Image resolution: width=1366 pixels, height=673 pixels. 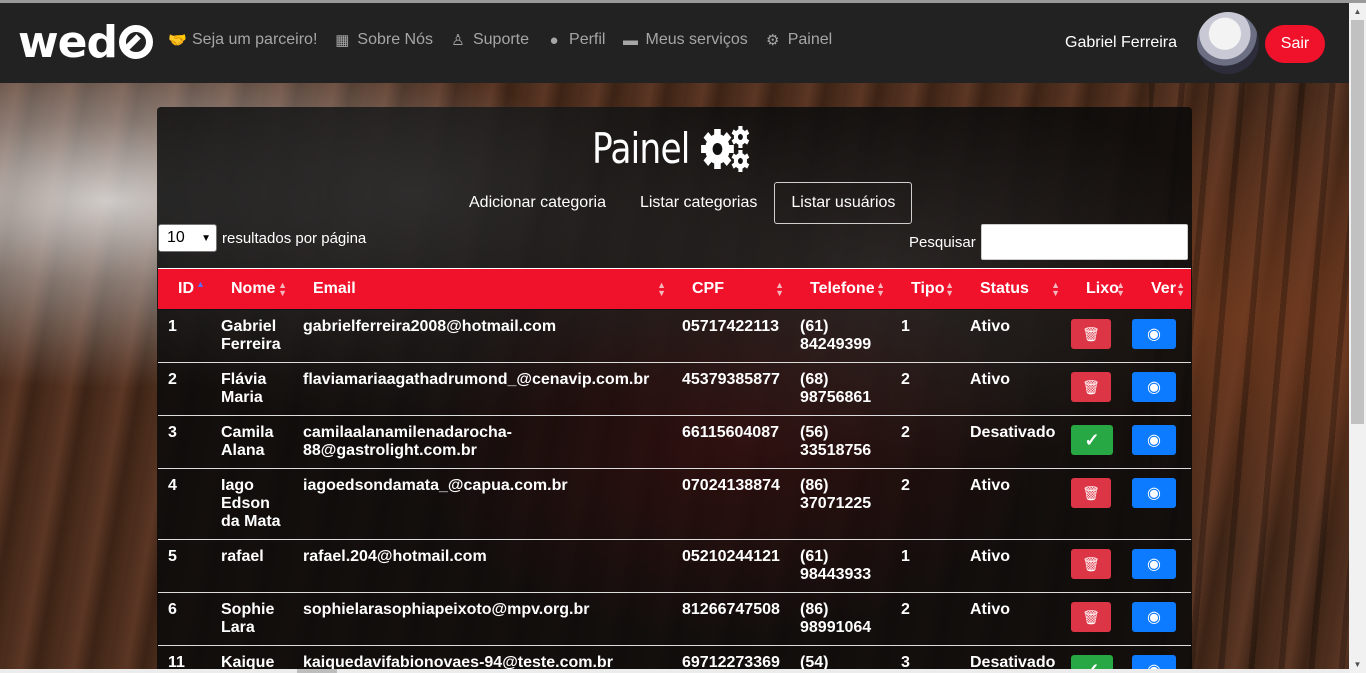 What do you see at coordinates (238, 627) in the screenshot?
I see `name-line: Lara` at bounding box center [238, 627].